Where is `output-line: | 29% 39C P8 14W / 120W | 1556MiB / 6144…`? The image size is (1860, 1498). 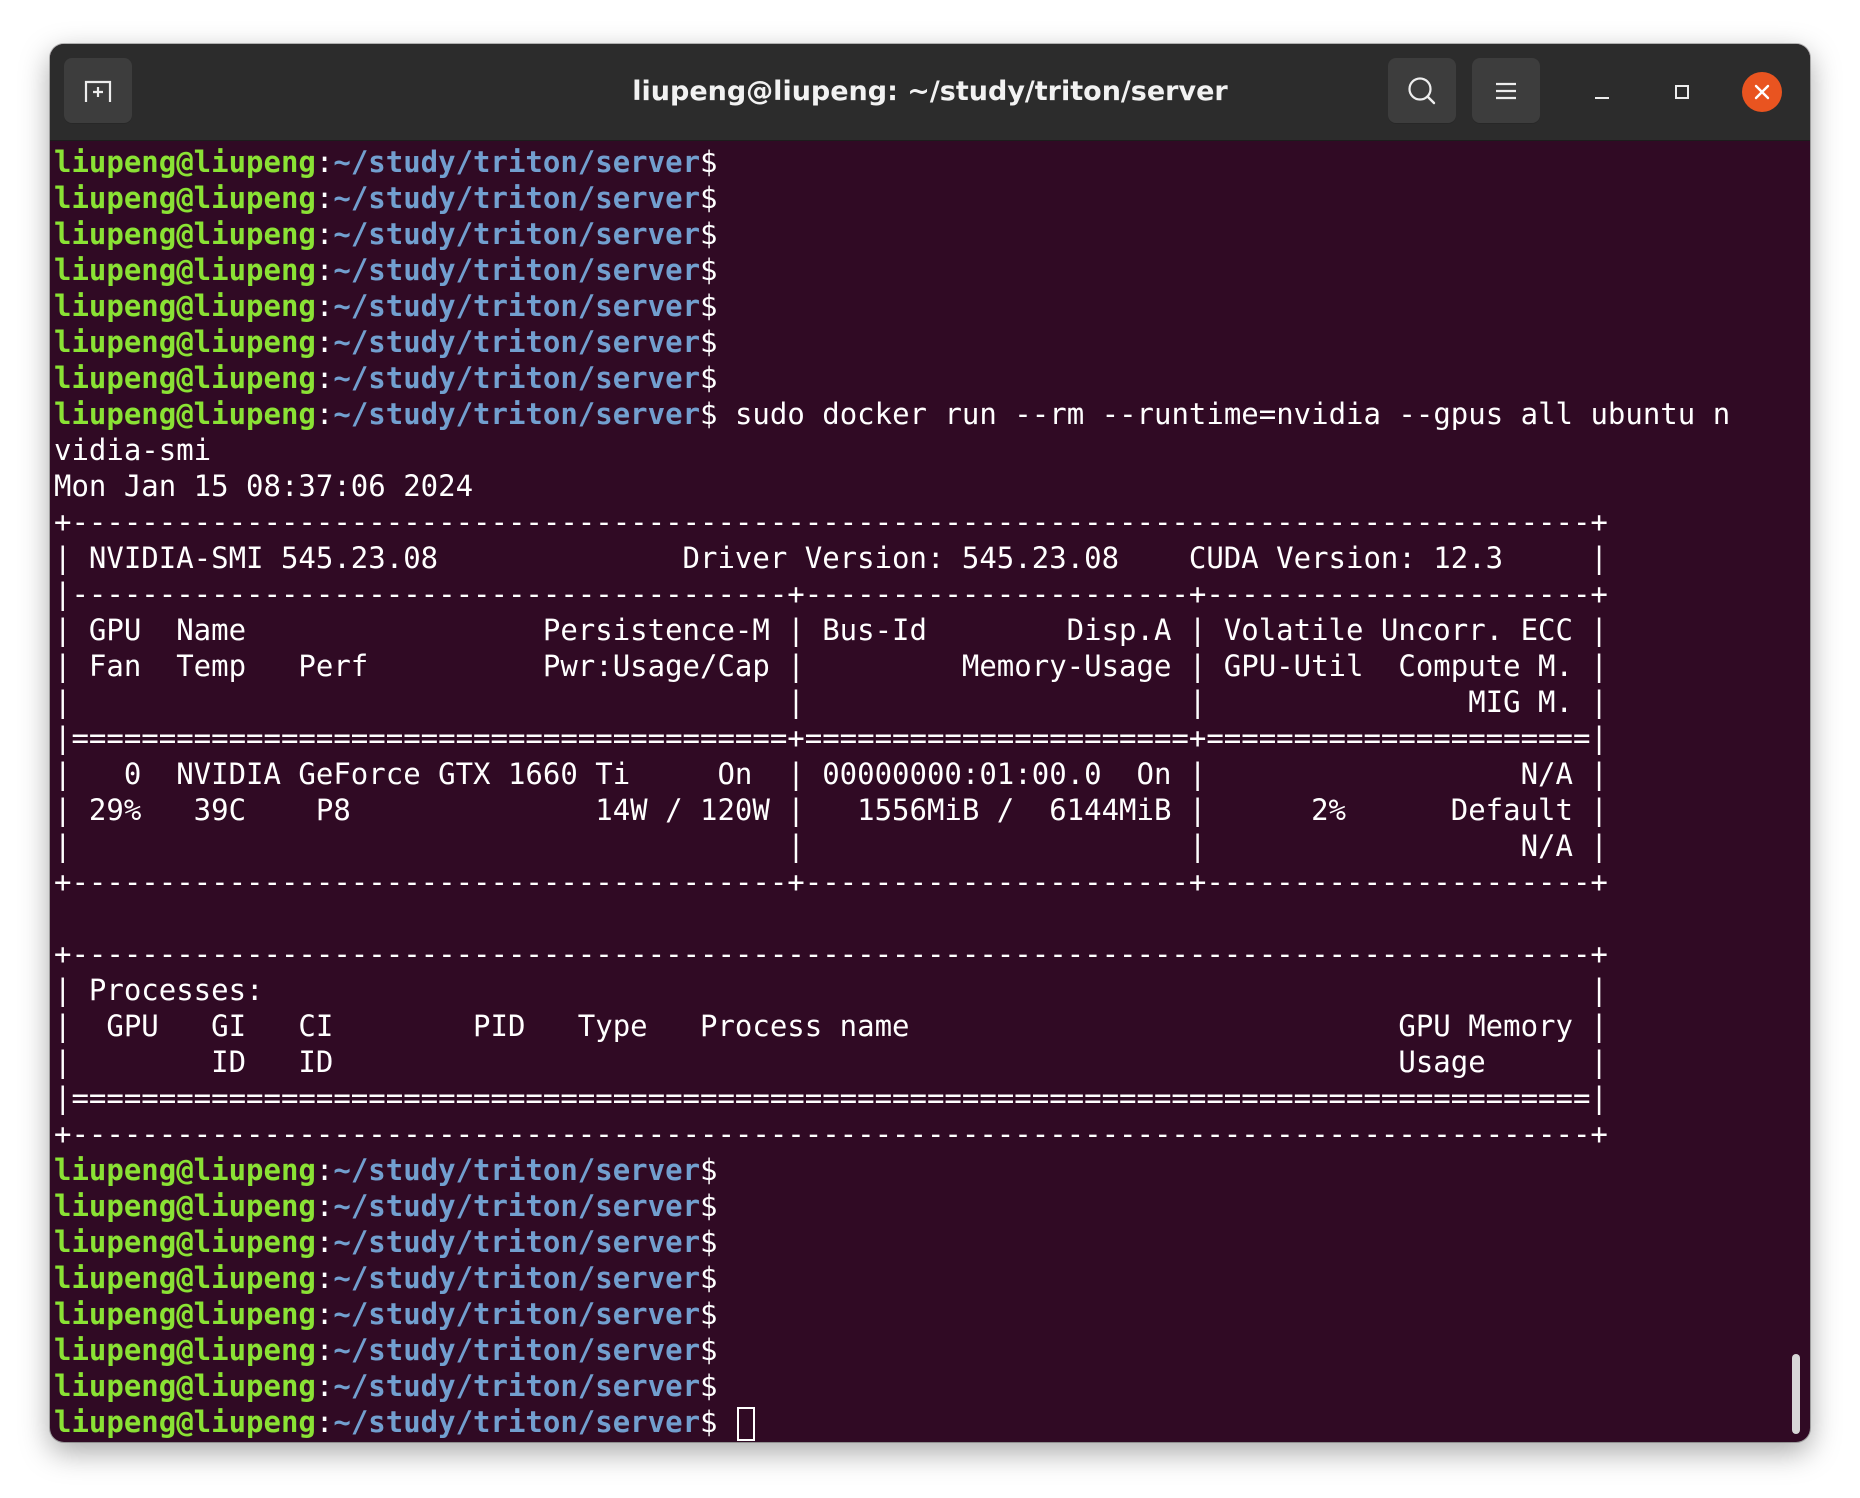
output-line: | 29% 39C P8 14W / 120W | 1556MiB / 6144… is located at coordinates (831, 810).